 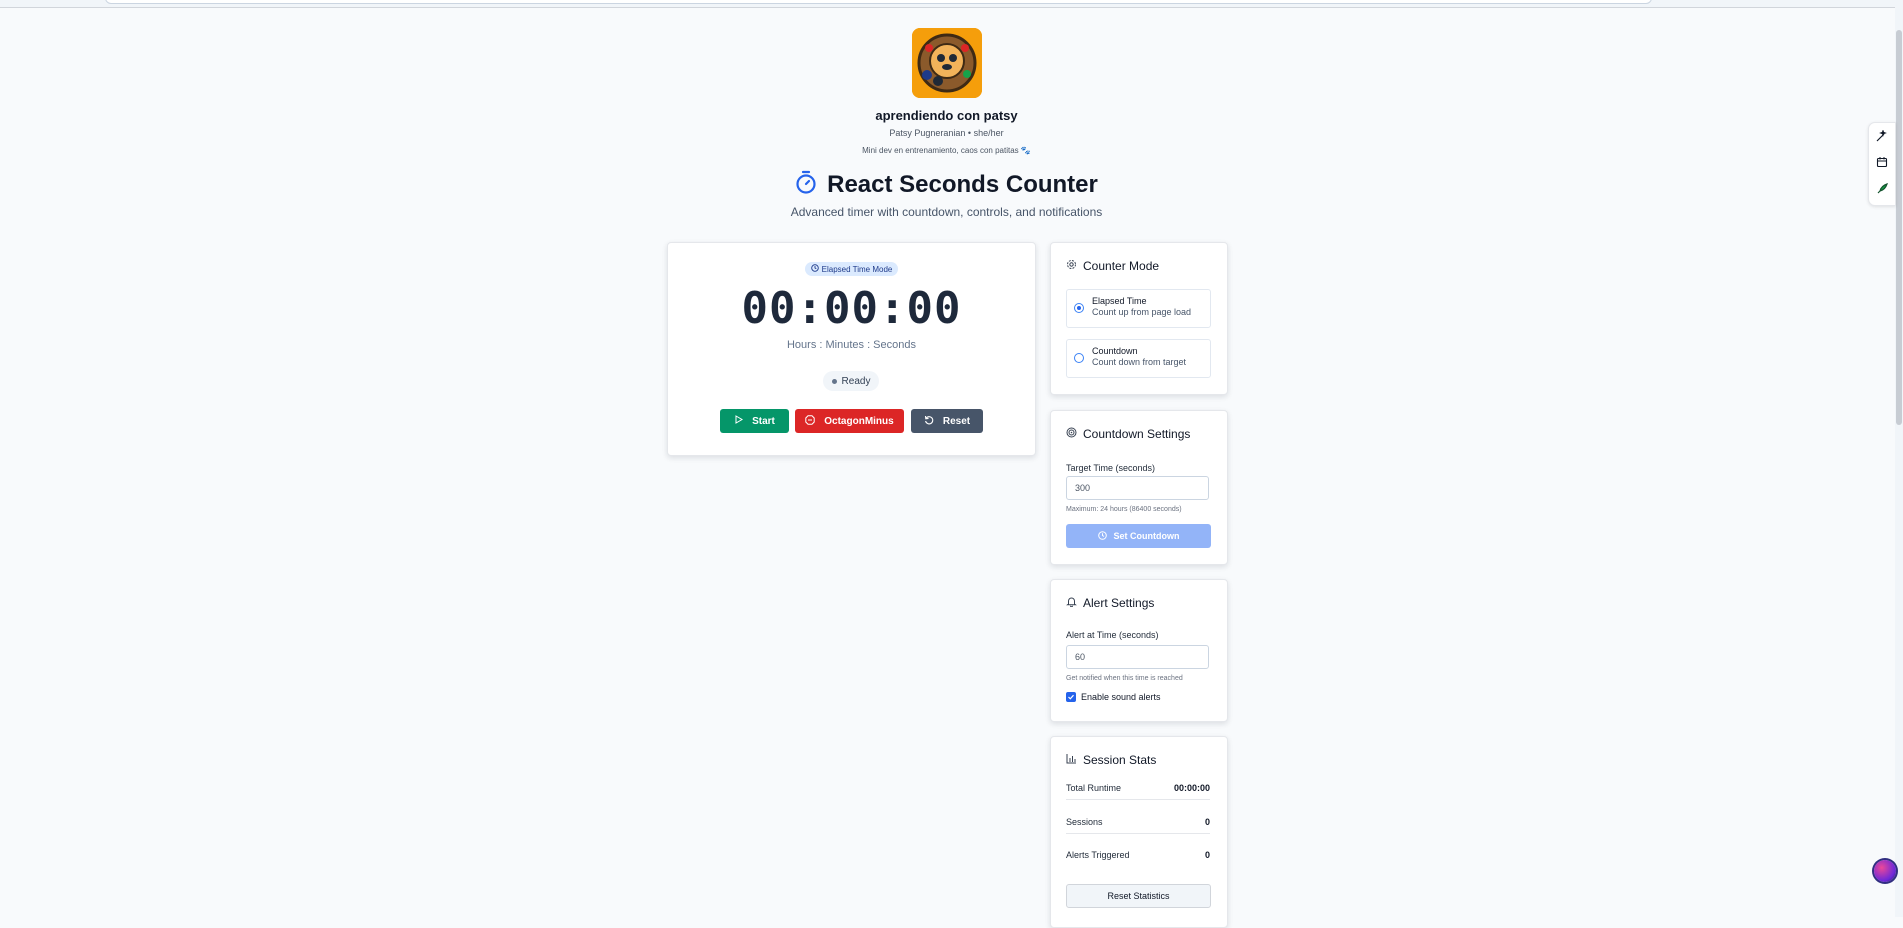 I want to click on target-icon, so click(x=1071, y=434).